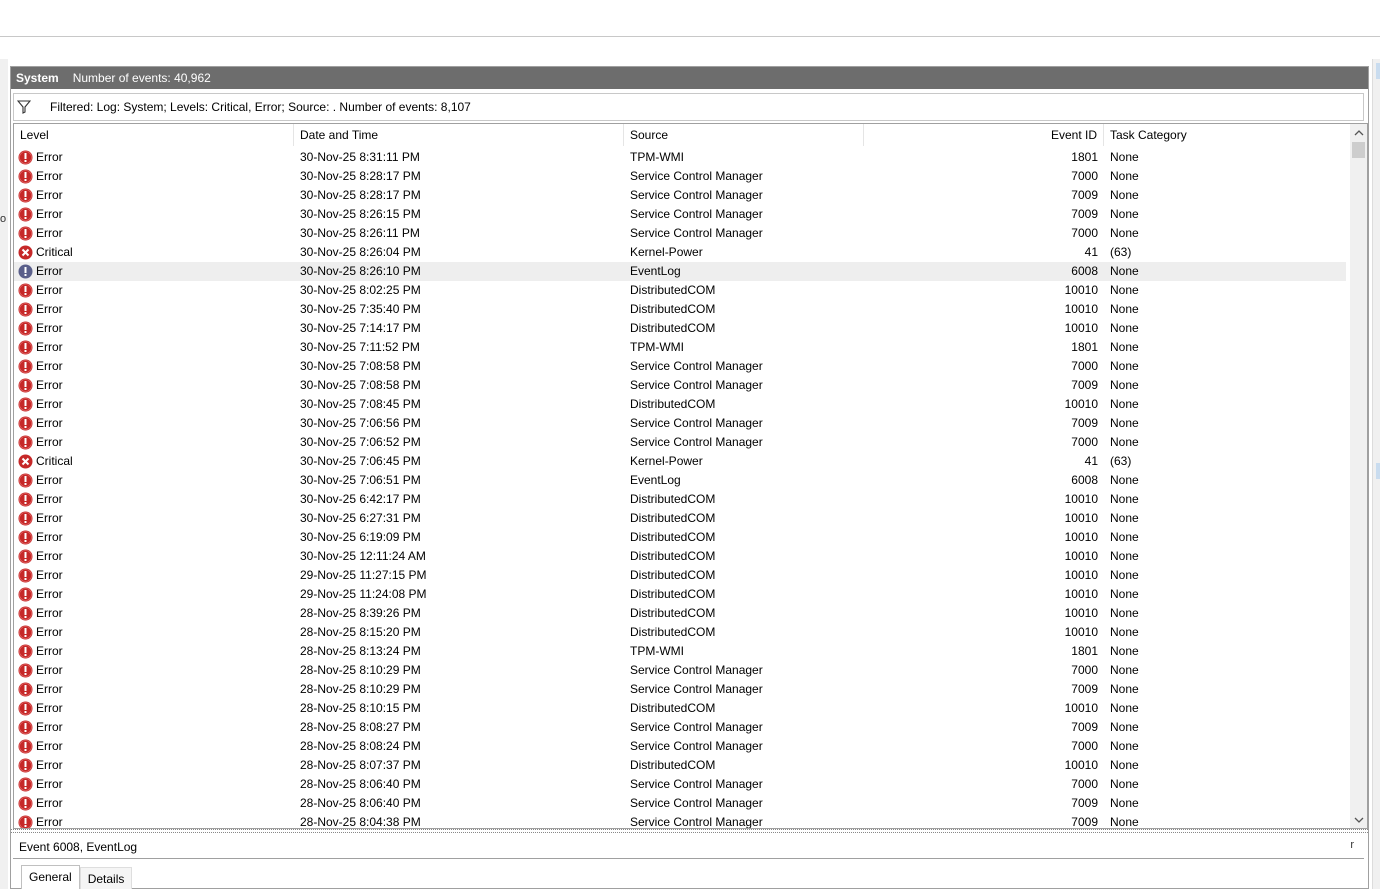 Image resolution: width=1380 pixels, height=890 pixels. Describe the element at coordinates (1378, 471) in the screenshot. I see `right-pane-marker` at that location.